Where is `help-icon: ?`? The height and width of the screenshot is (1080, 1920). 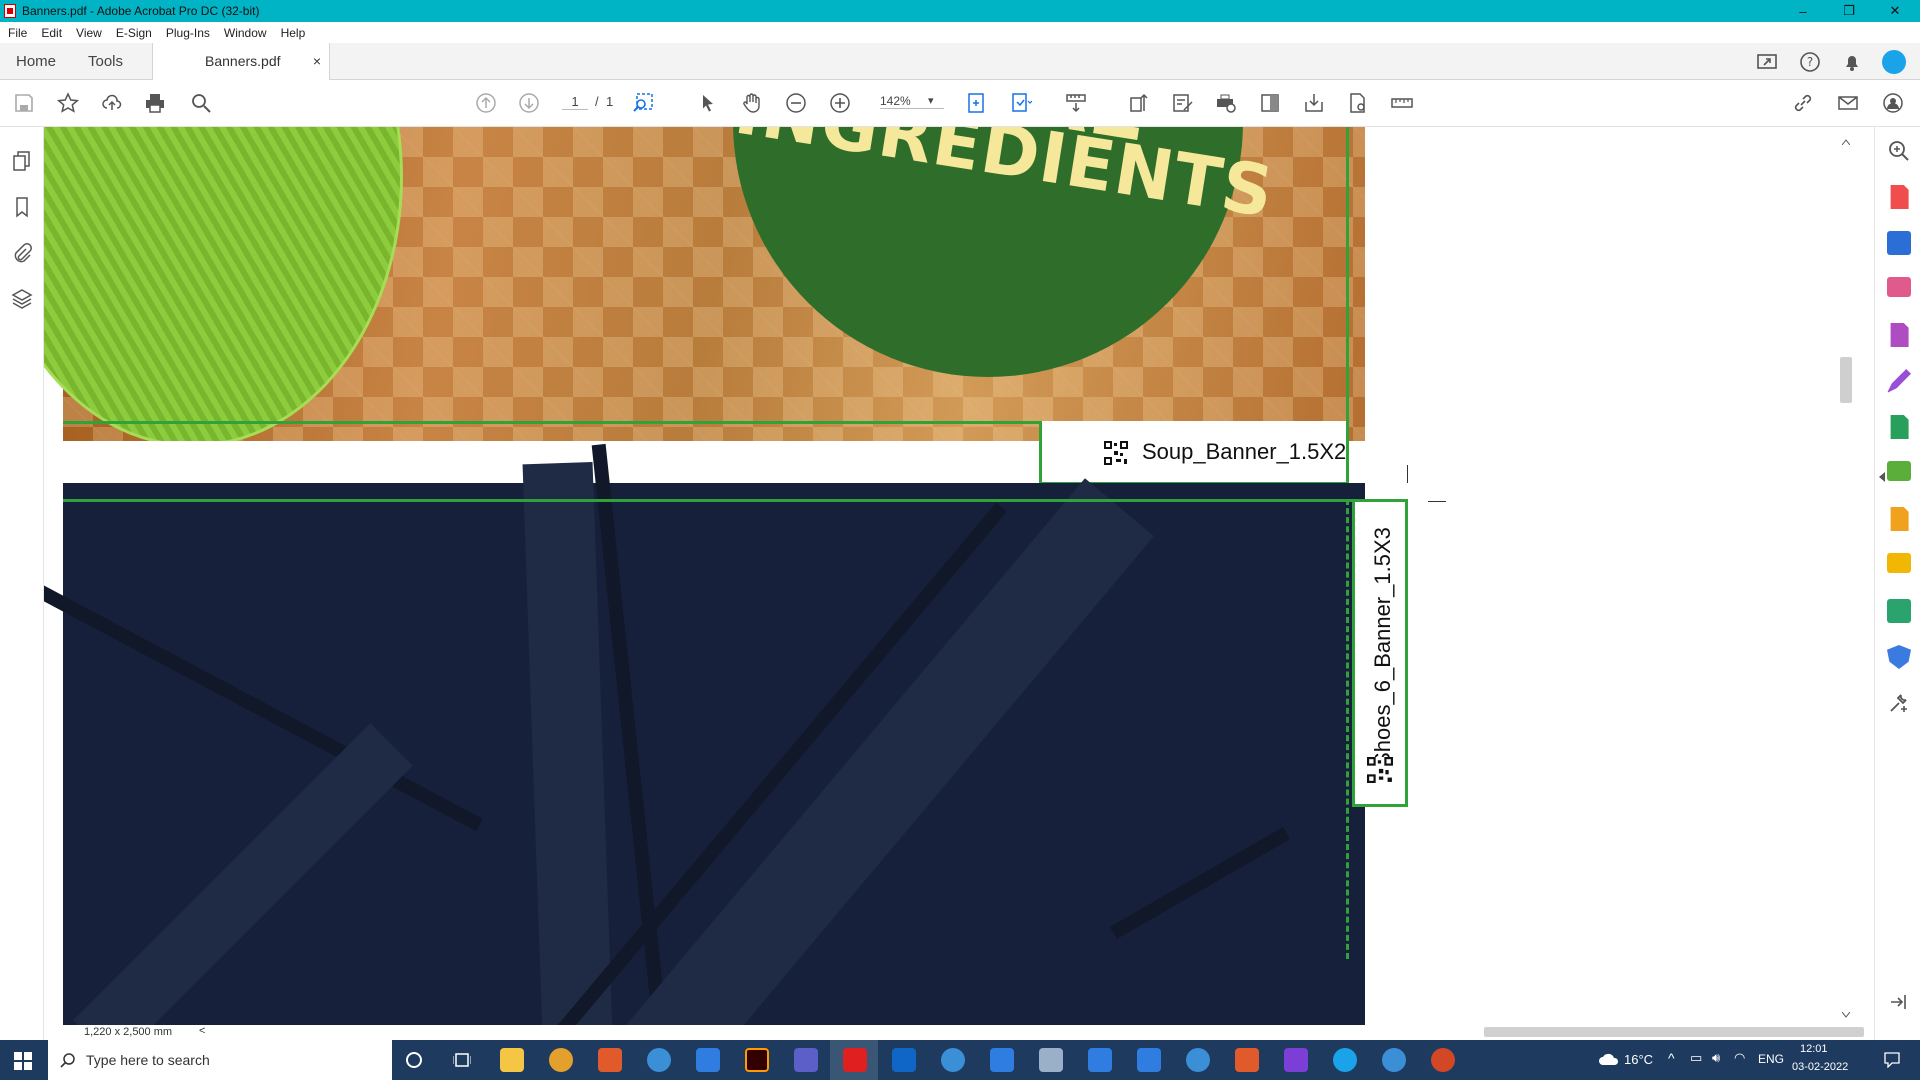 help-icon: ? is located at coordinates (1810, 62).